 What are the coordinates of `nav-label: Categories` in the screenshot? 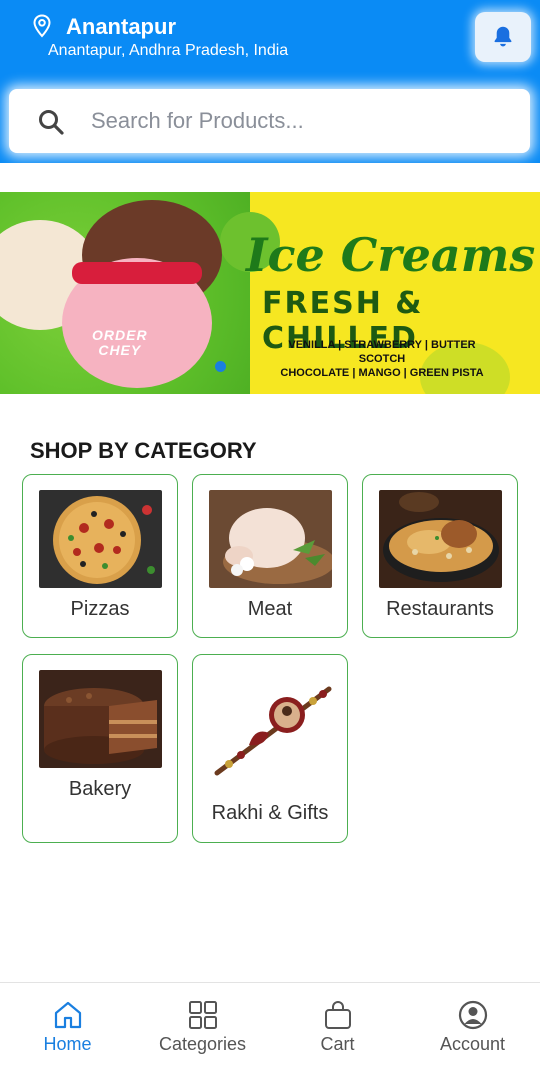 It's located at (202, 1044).